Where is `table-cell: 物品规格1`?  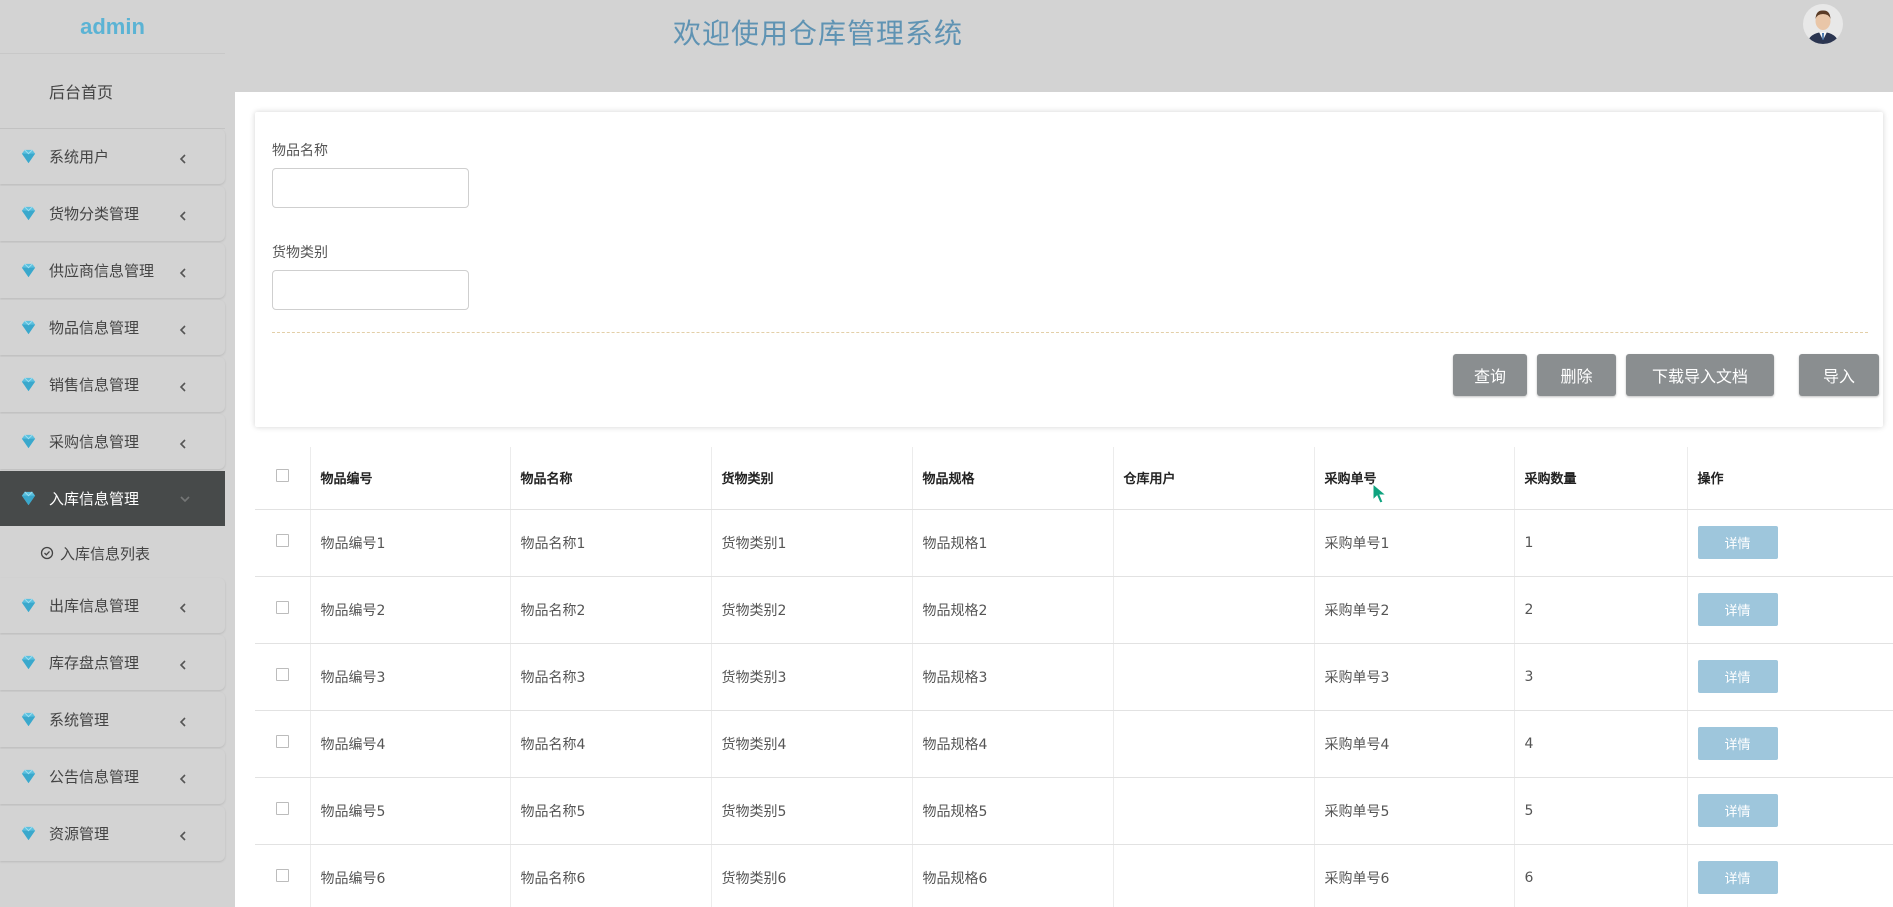
table-cell: 物品规格1 is located at coordinates (1013, 543).